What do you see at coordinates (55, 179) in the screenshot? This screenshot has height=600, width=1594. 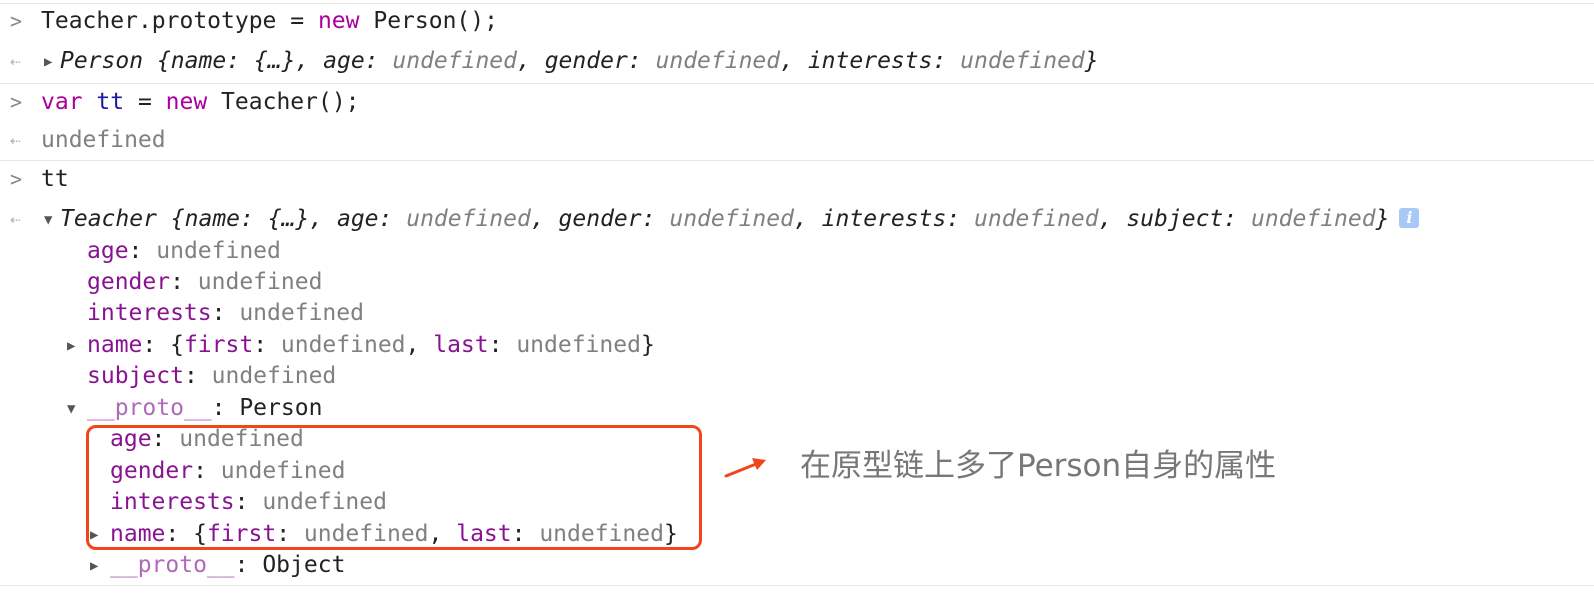 I see `input-text: tt` at bounding box center [55, 179].